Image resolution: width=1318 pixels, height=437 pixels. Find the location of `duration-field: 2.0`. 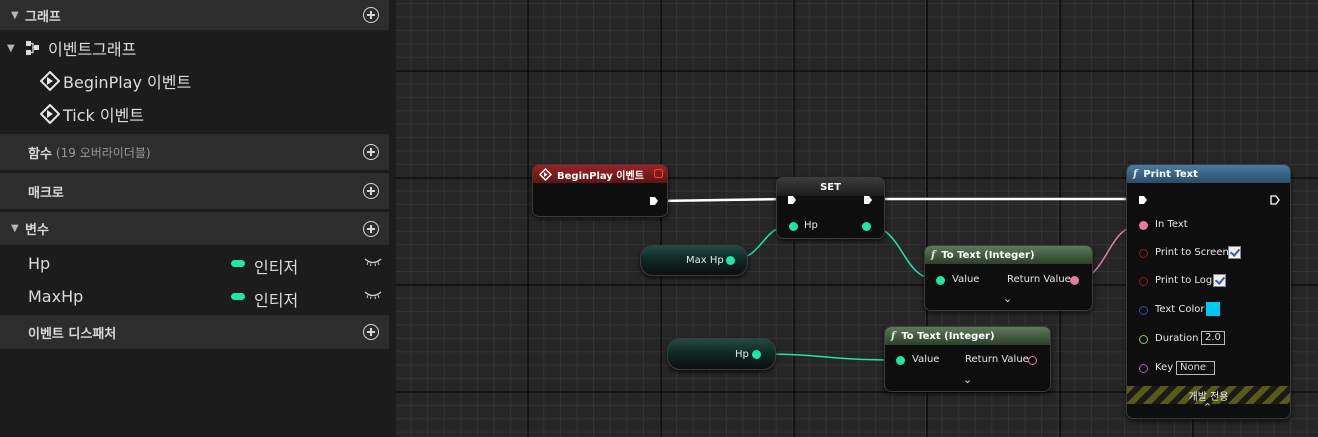

duration-field: 2.0 is located at coordinates (1213, 338).